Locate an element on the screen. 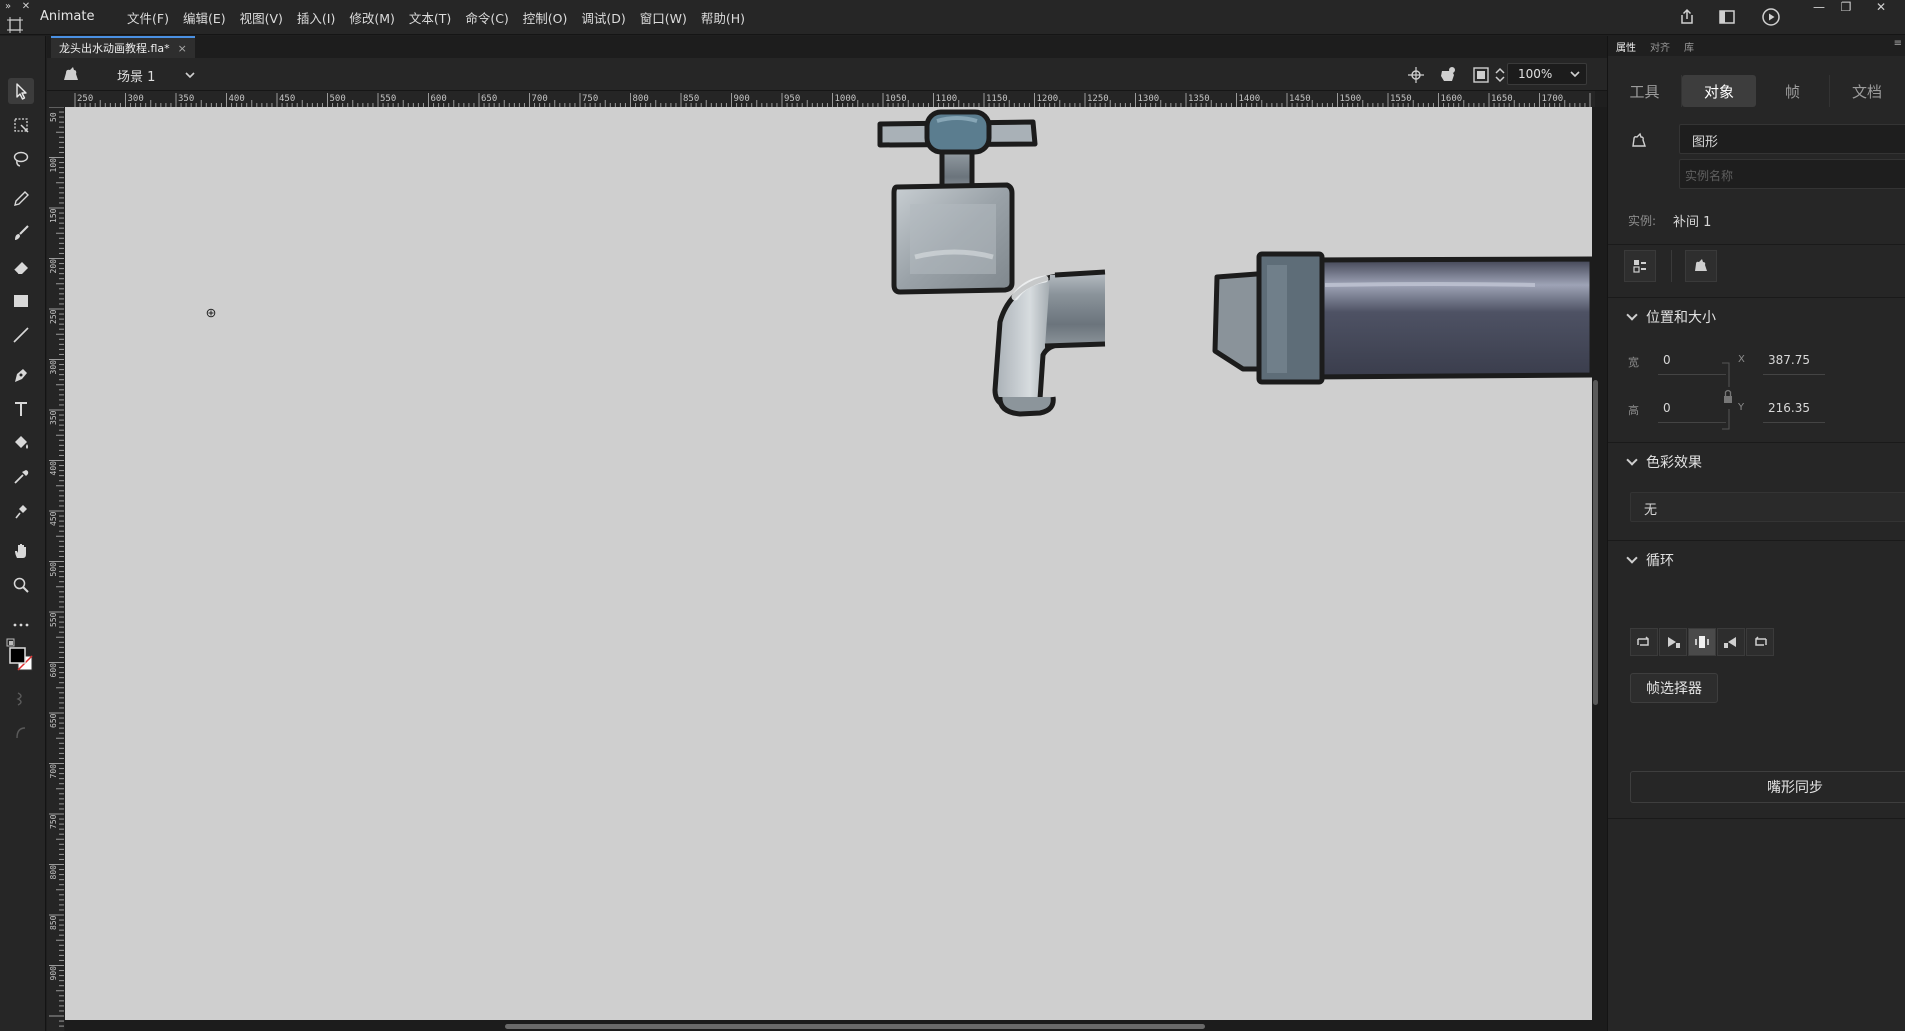 Image resolution: width=1905 pixels, height=1031 pixels. eyedropper-icon is located at coordinates (21, 477).